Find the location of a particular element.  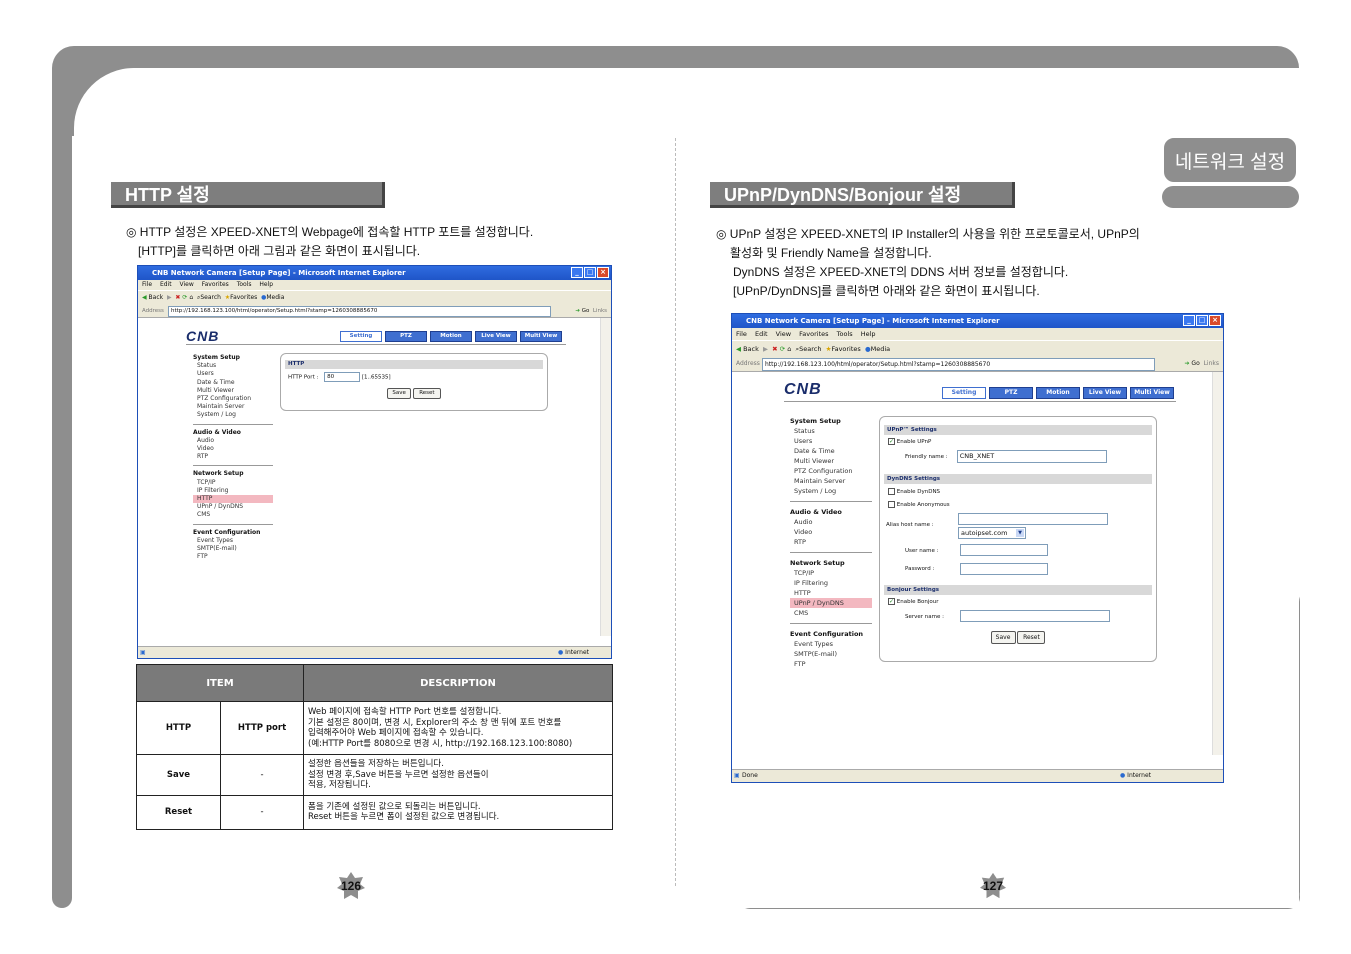

tab-ptz: PTZ is located at coordinates (406, 336).